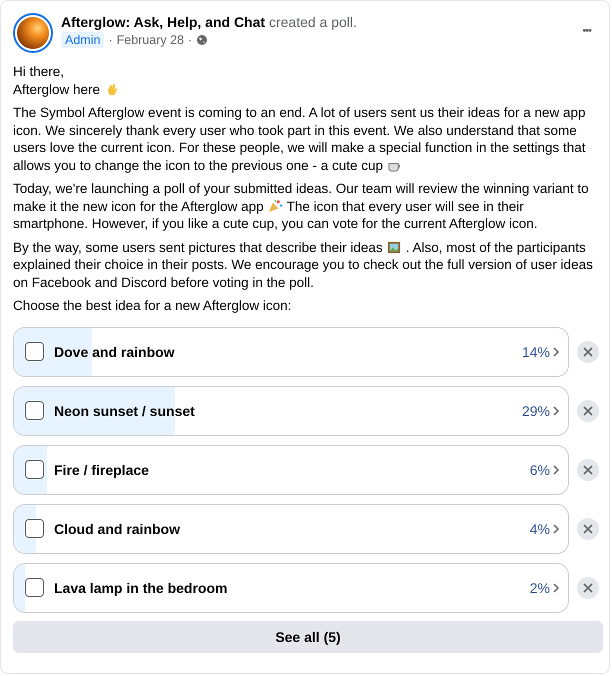  What do you see at coordinates (586, 31) in the screenshot?
I see `more-options-button: •••` at bounding box center [586, 31].